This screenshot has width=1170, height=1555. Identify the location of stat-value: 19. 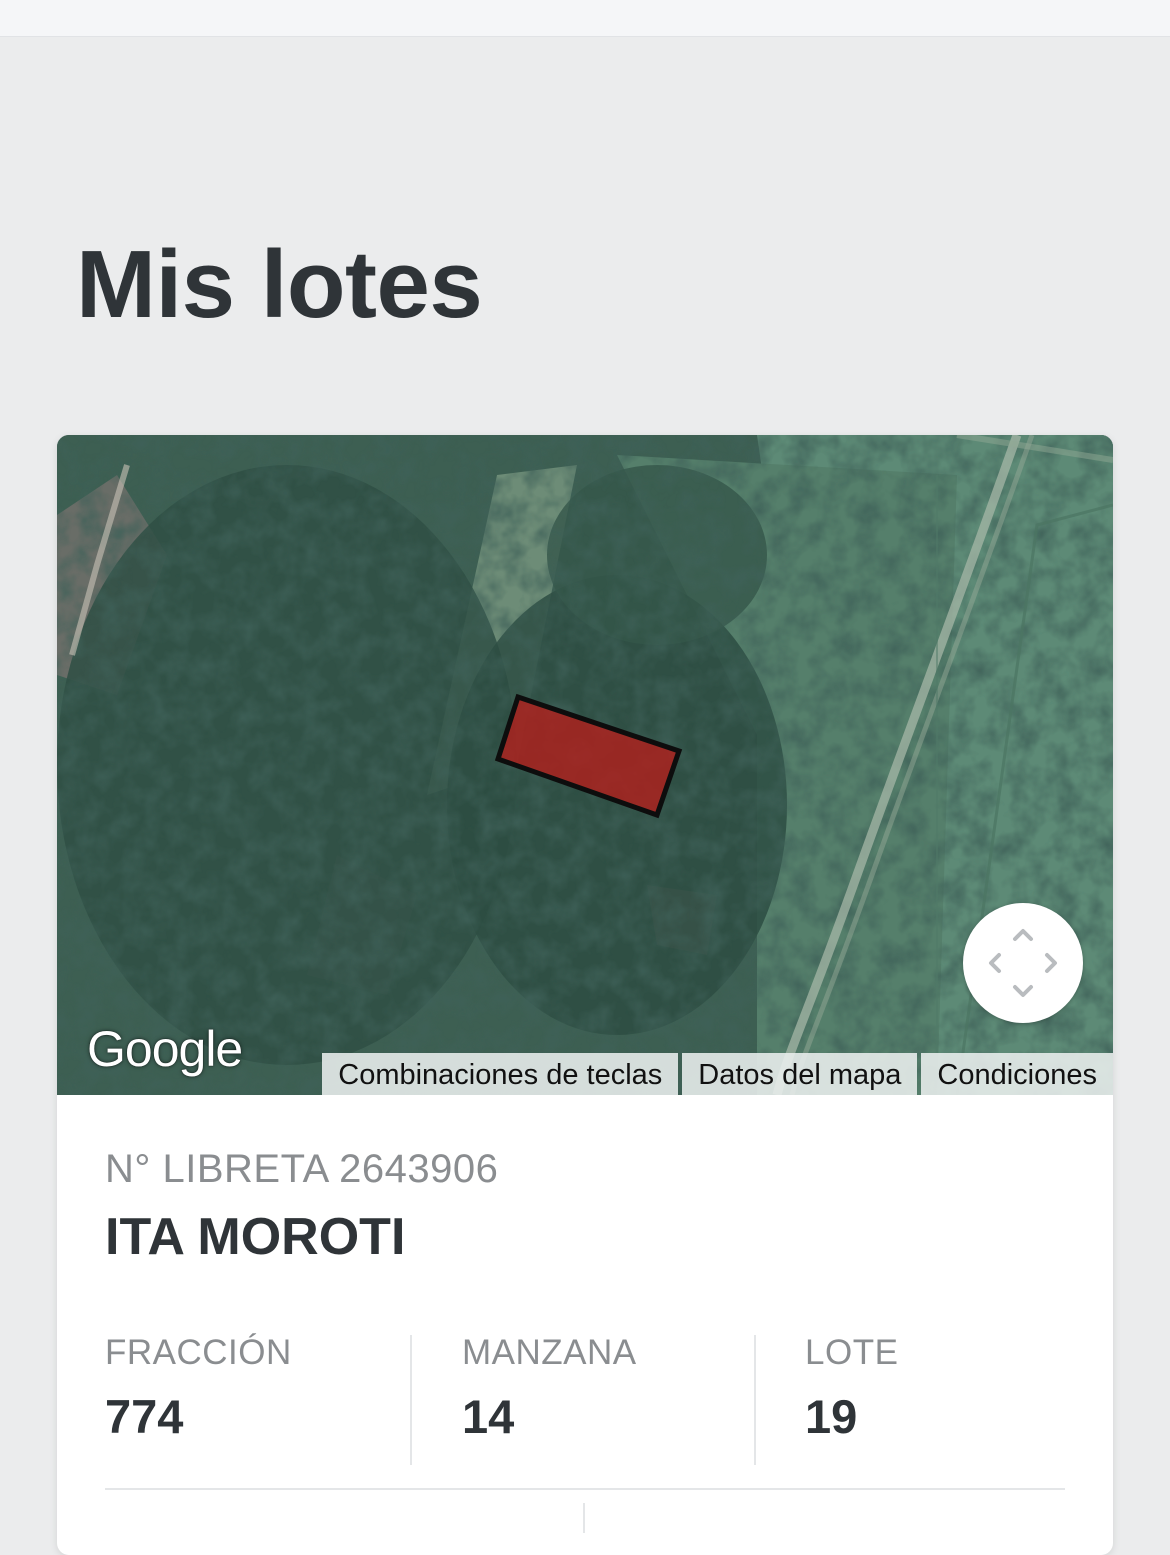
(831, 1416).